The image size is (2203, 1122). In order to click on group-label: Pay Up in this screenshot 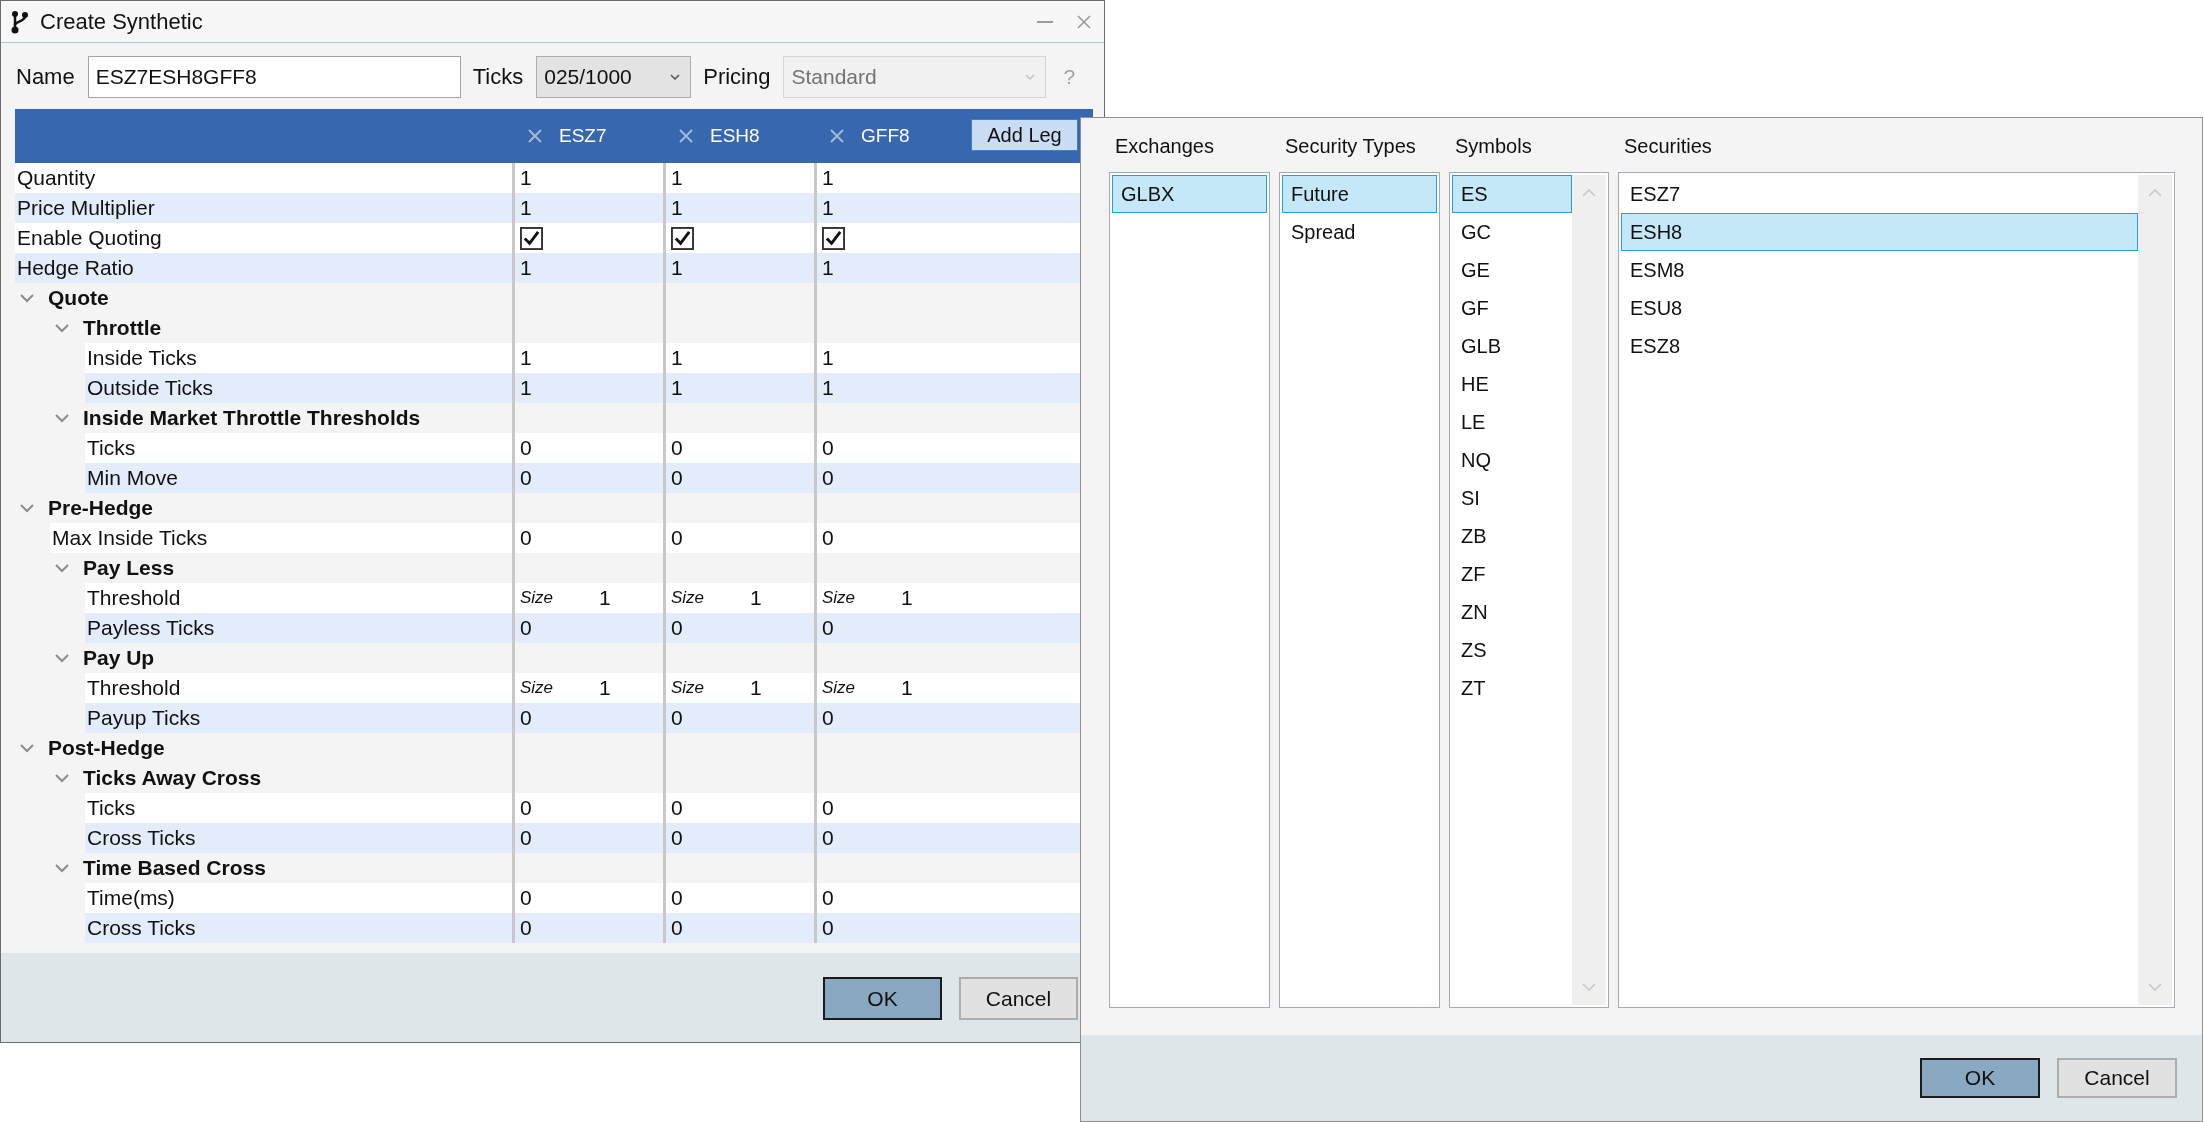, I will do `click(119, 658)`.